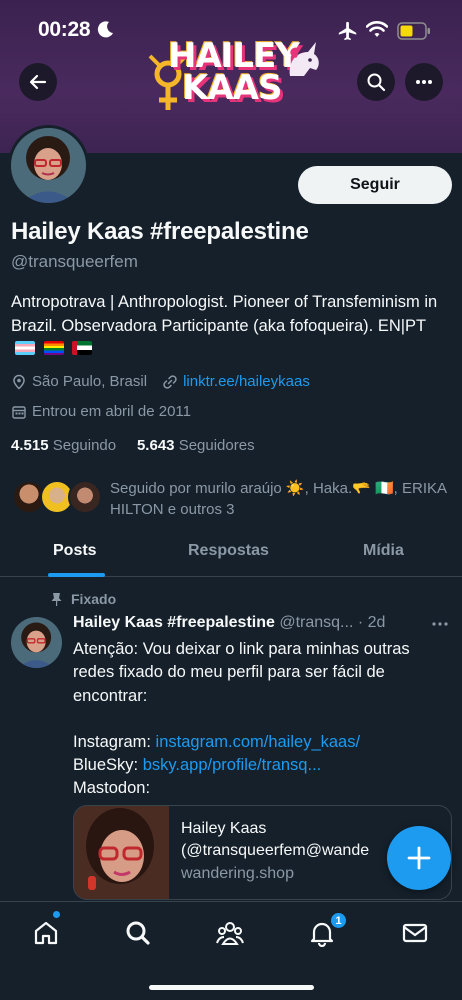 This screenshot has width=462, height=1000. What do you see at coordinates (76, 575) in the screenshot?
I see `active-tab-indicator` at bounding box center [76, 575].